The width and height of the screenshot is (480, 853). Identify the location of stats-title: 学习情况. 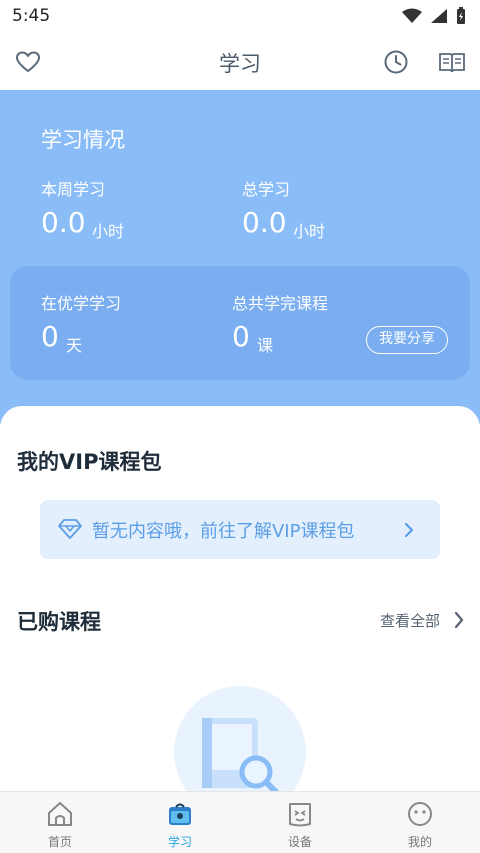
(83, 140).